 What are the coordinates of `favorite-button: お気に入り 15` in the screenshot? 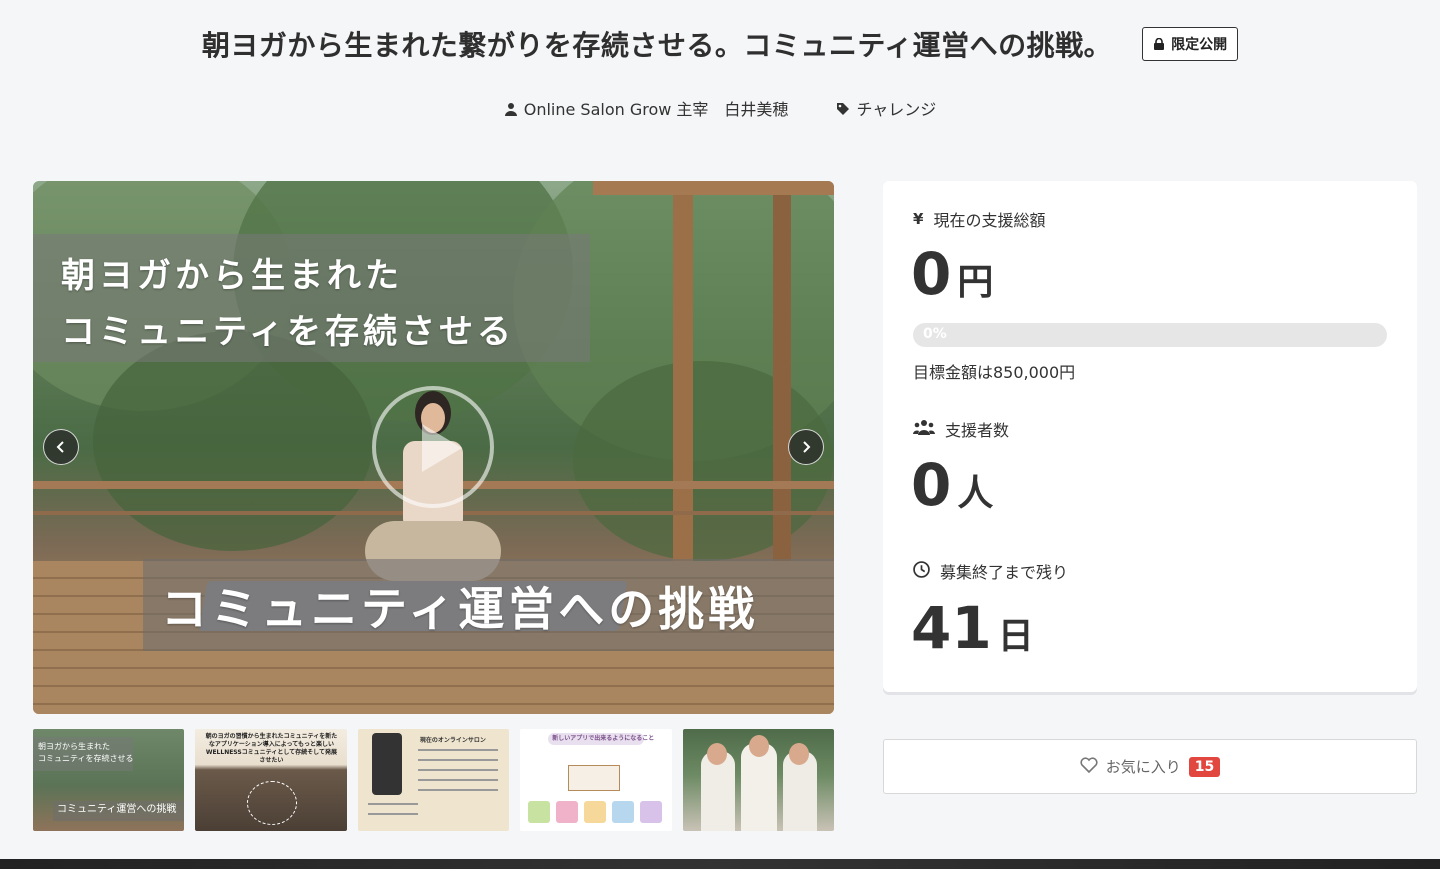 It's located at (1150, 766).